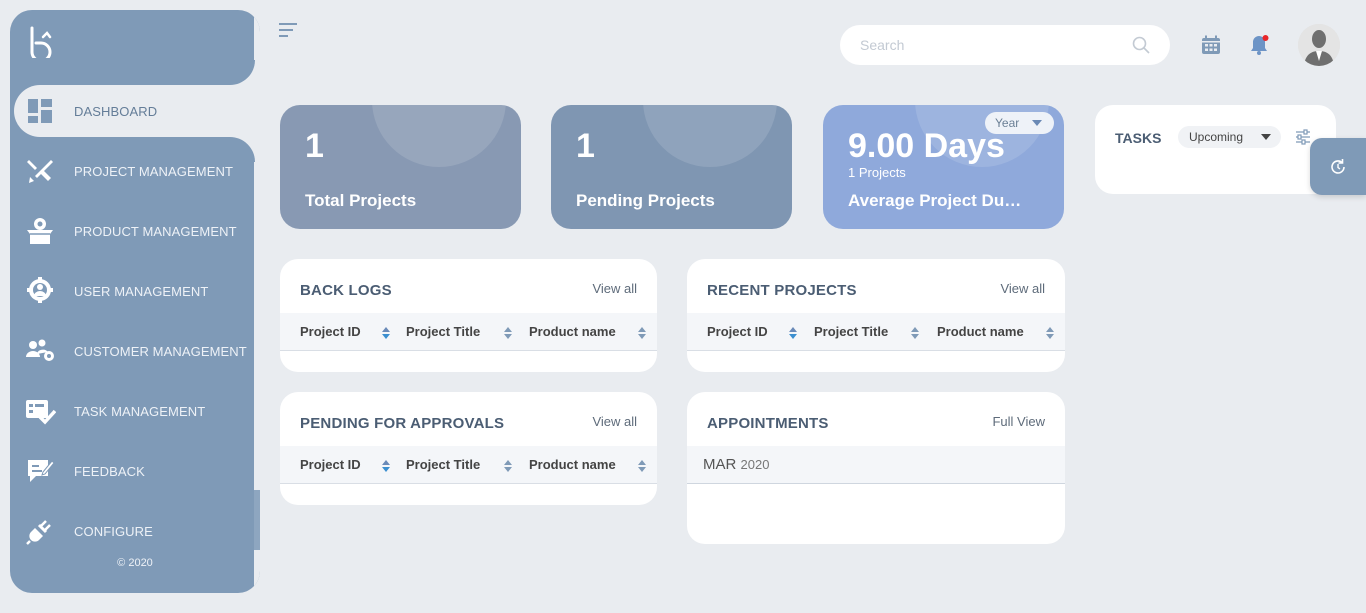  I want to click on tasks-filter-select: Upcoming, so click(1229, 137).